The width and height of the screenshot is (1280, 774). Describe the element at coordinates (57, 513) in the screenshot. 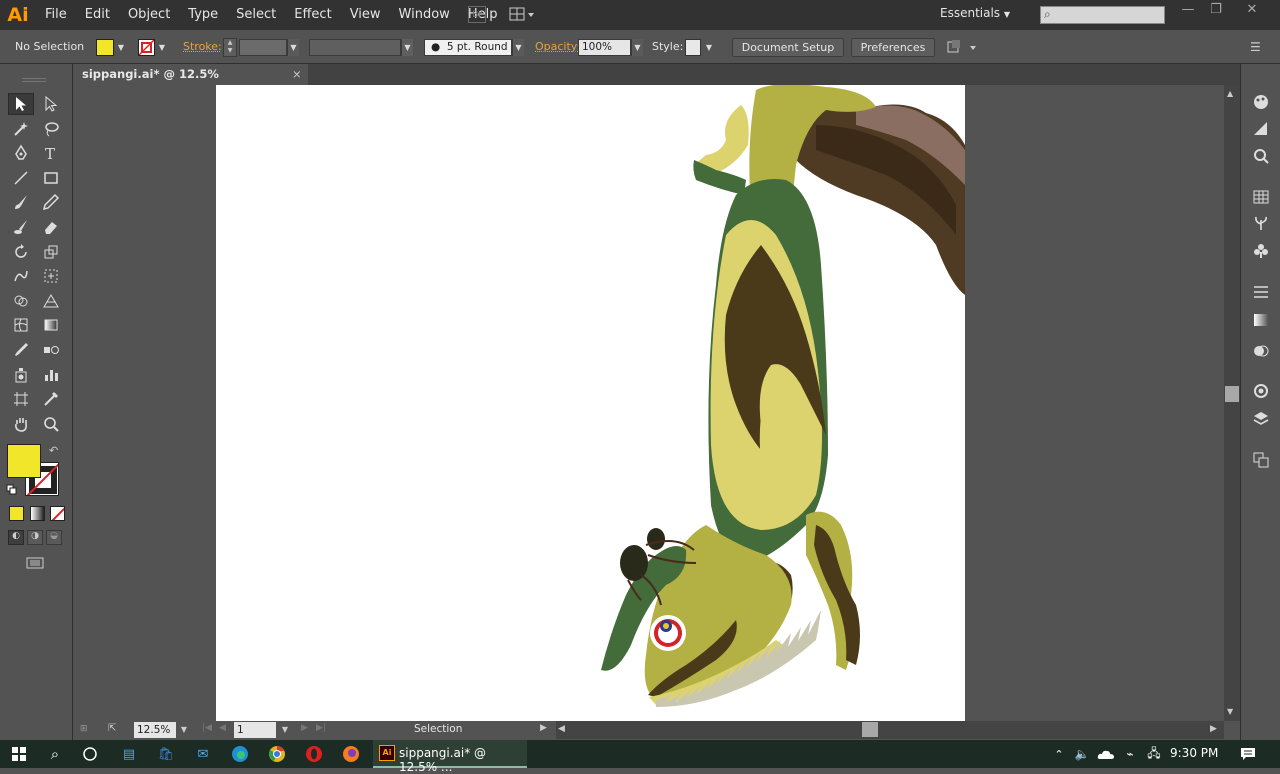

I see `none-mode-button` at that location.